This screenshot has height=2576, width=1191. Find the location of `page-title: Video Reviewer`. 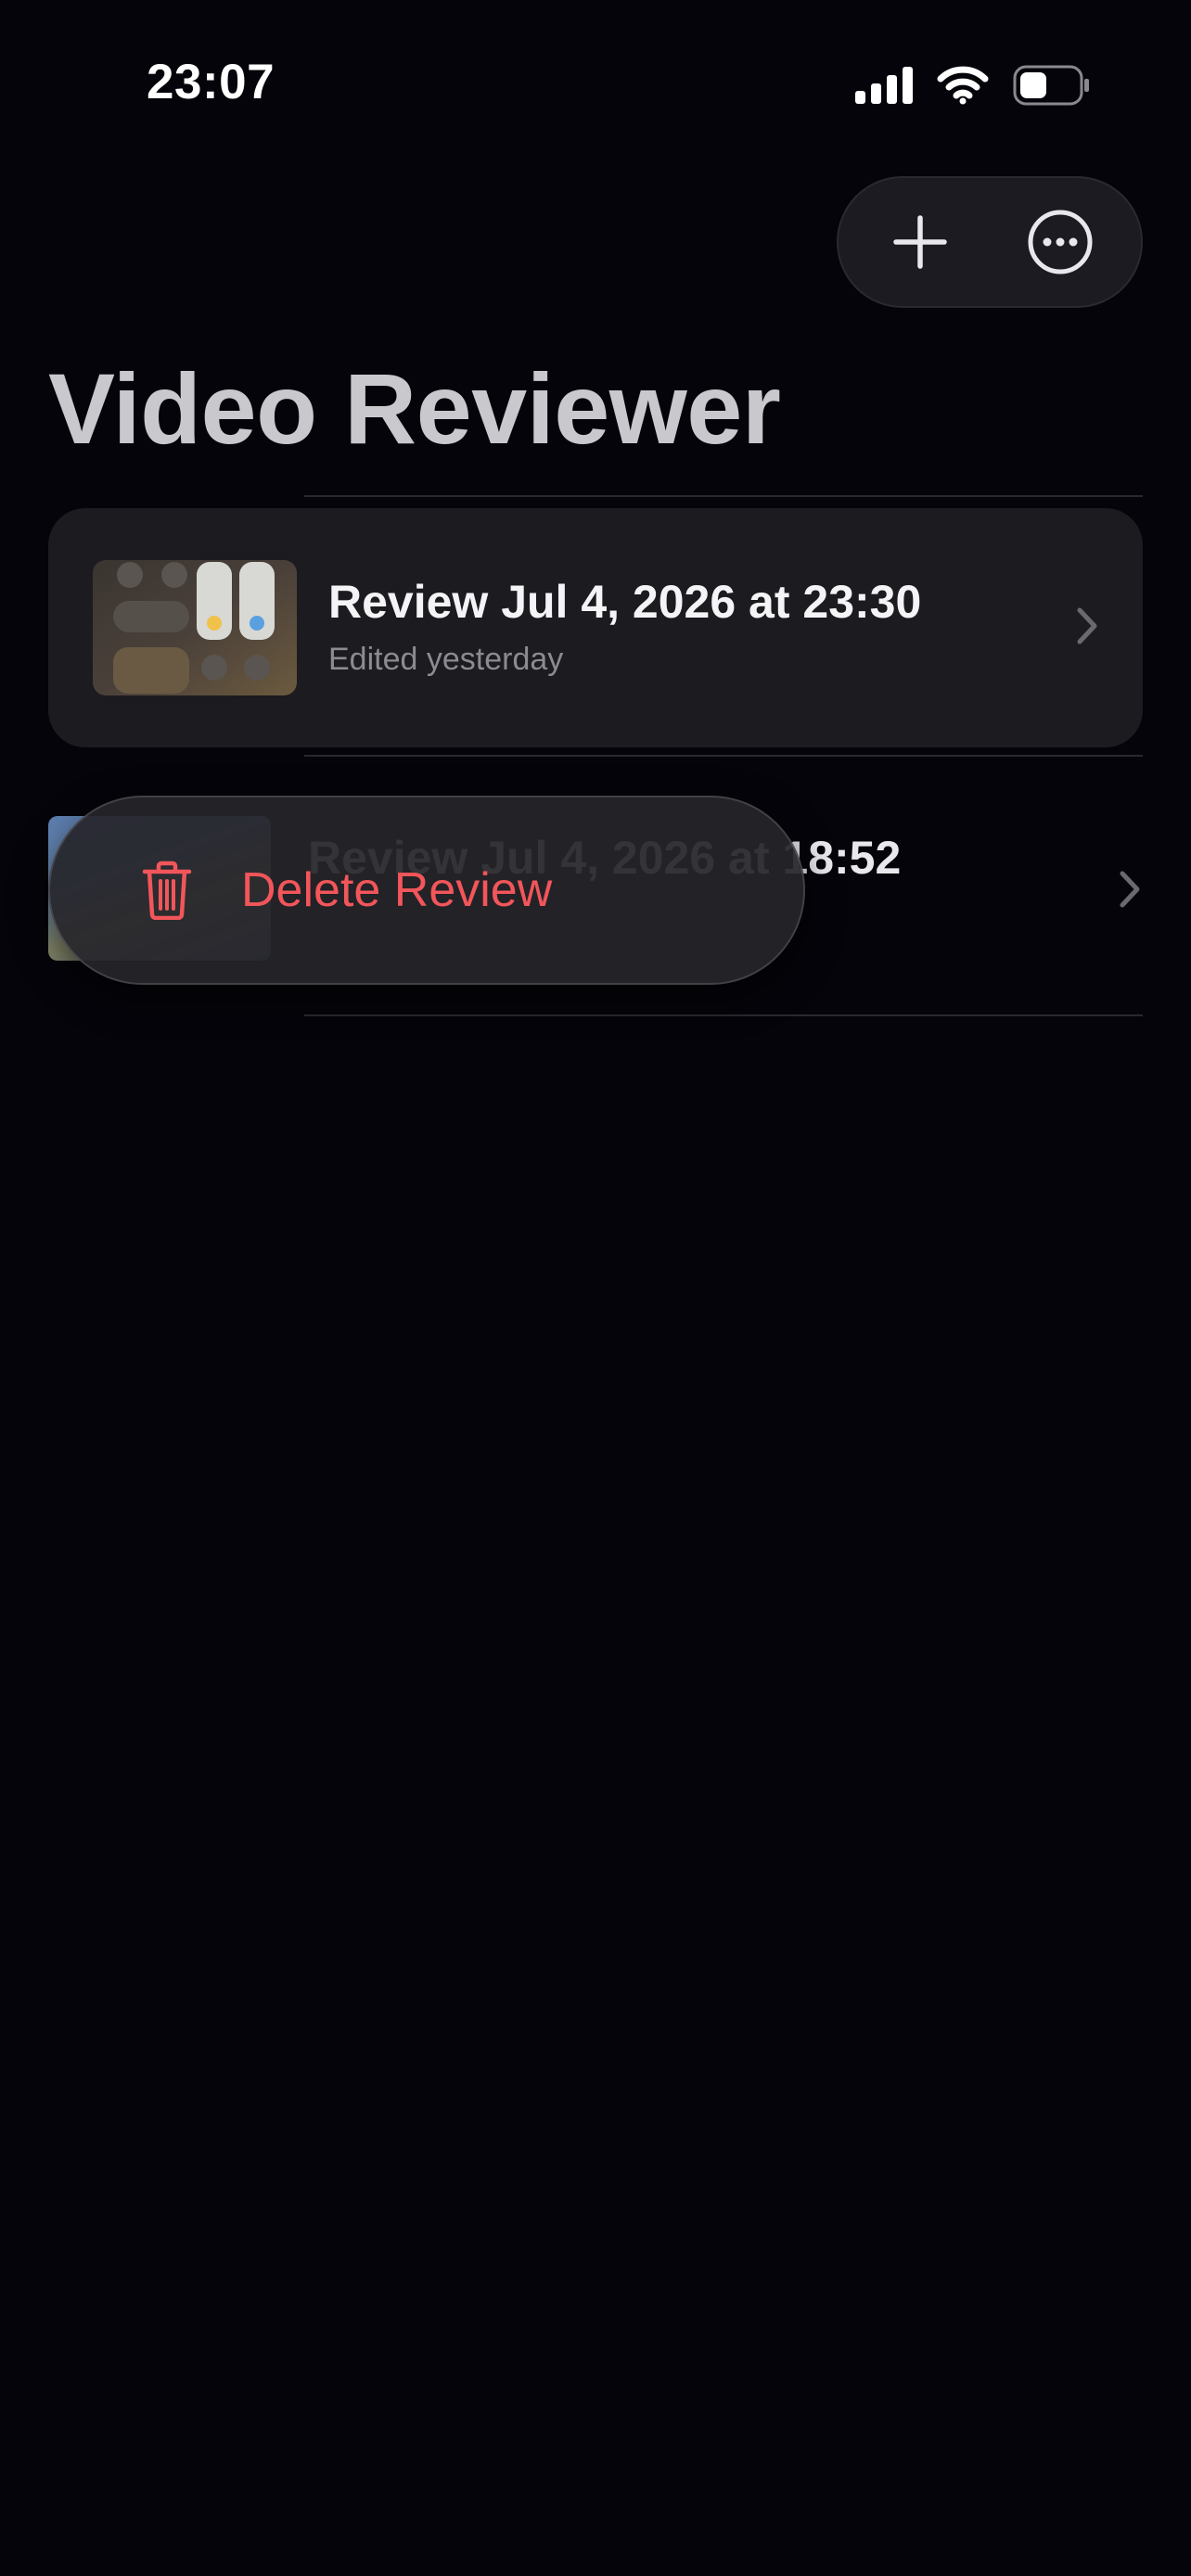

page-title: Video Reviewer is located at coordinates (414, 408).